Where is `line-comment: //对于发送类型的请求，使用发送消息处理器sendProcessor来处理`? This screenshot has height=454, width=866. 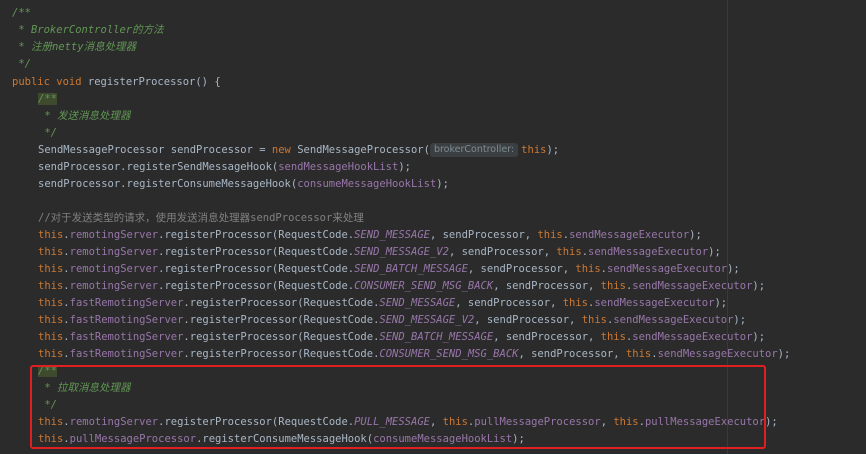 line-comment: //对于发送类型的请求，使用发送消息处理器sendProcessor来处理 is located at coordinates (201, 218).